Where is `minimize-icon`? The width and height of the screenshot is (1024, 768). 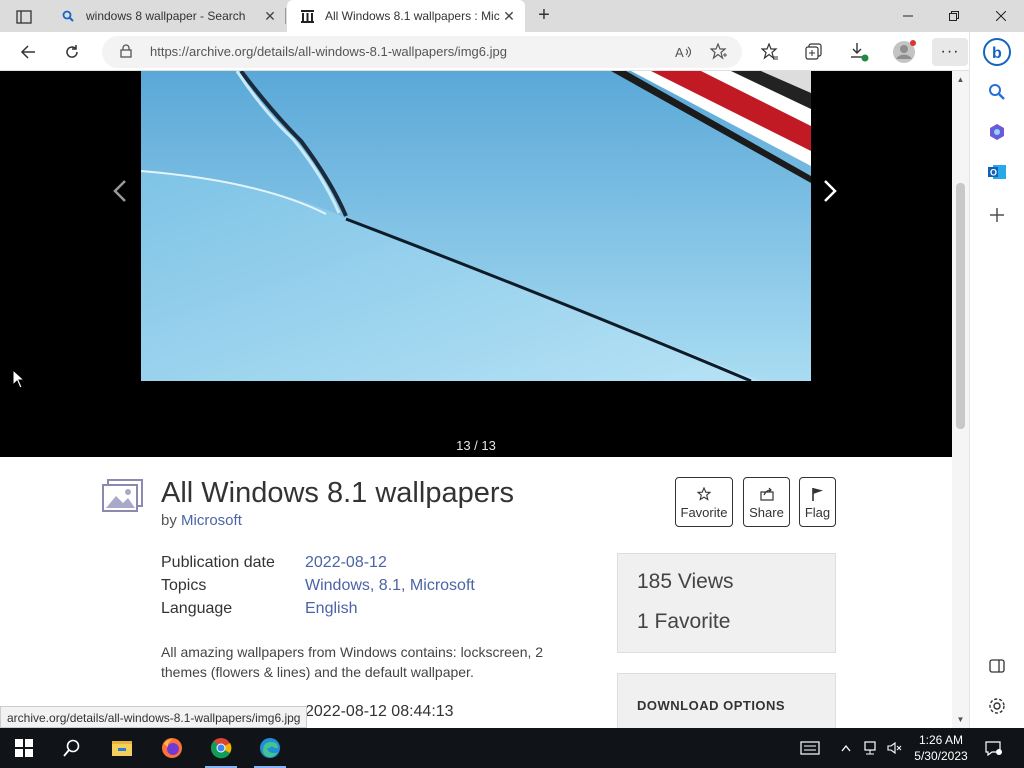
minimize-icon is located at coordinates (908, 16).